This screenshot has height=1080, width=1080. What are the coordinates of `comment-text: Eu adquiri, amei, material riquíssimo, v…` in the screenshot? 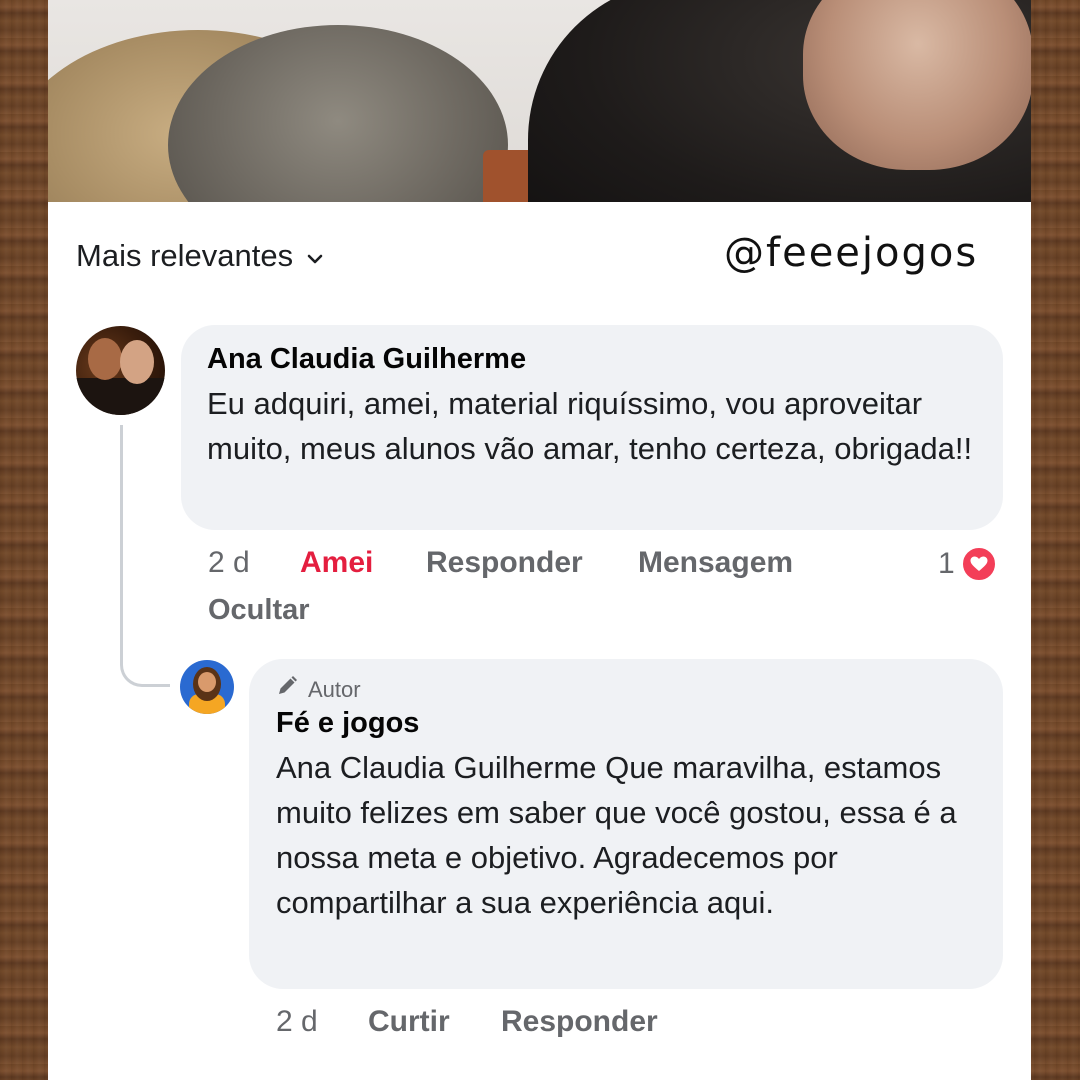 It's located at (590, 426).